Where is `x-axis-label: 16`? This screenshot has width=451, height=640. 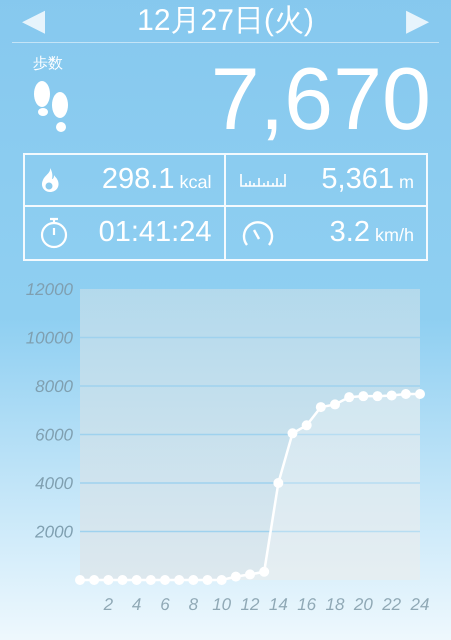 x-axis-label: 16 is located at coordinates (306, 604).